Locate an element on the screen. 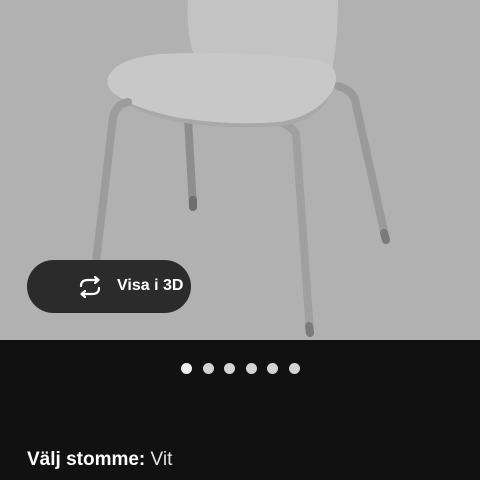  image-carousel-dots is located at coordinates (240, 369).